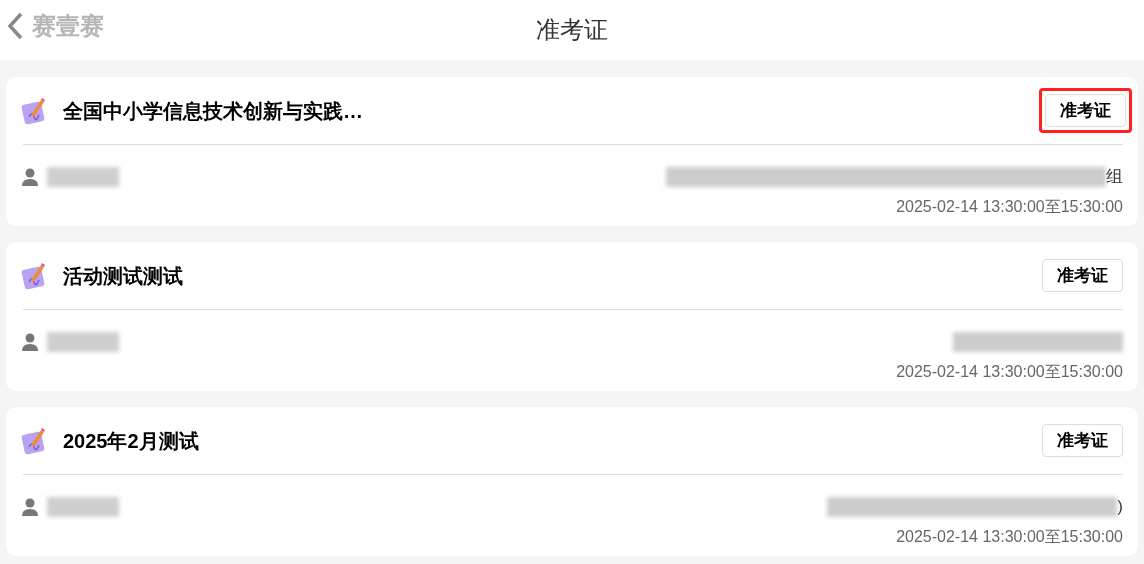  What do you see at coordinates (123, 276) in the screenshot?
I see `exam-title: 活动测试测试` at bounding box center [123, 276].